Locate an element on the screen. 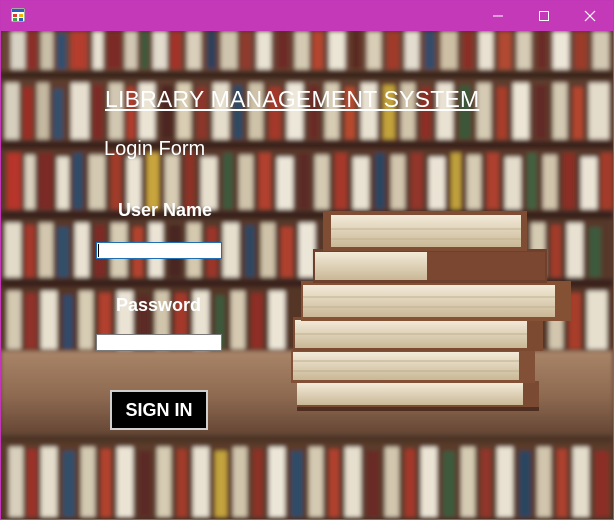 The image size is (614, 520). username-label: User Name is located at coordinates (165, 210).